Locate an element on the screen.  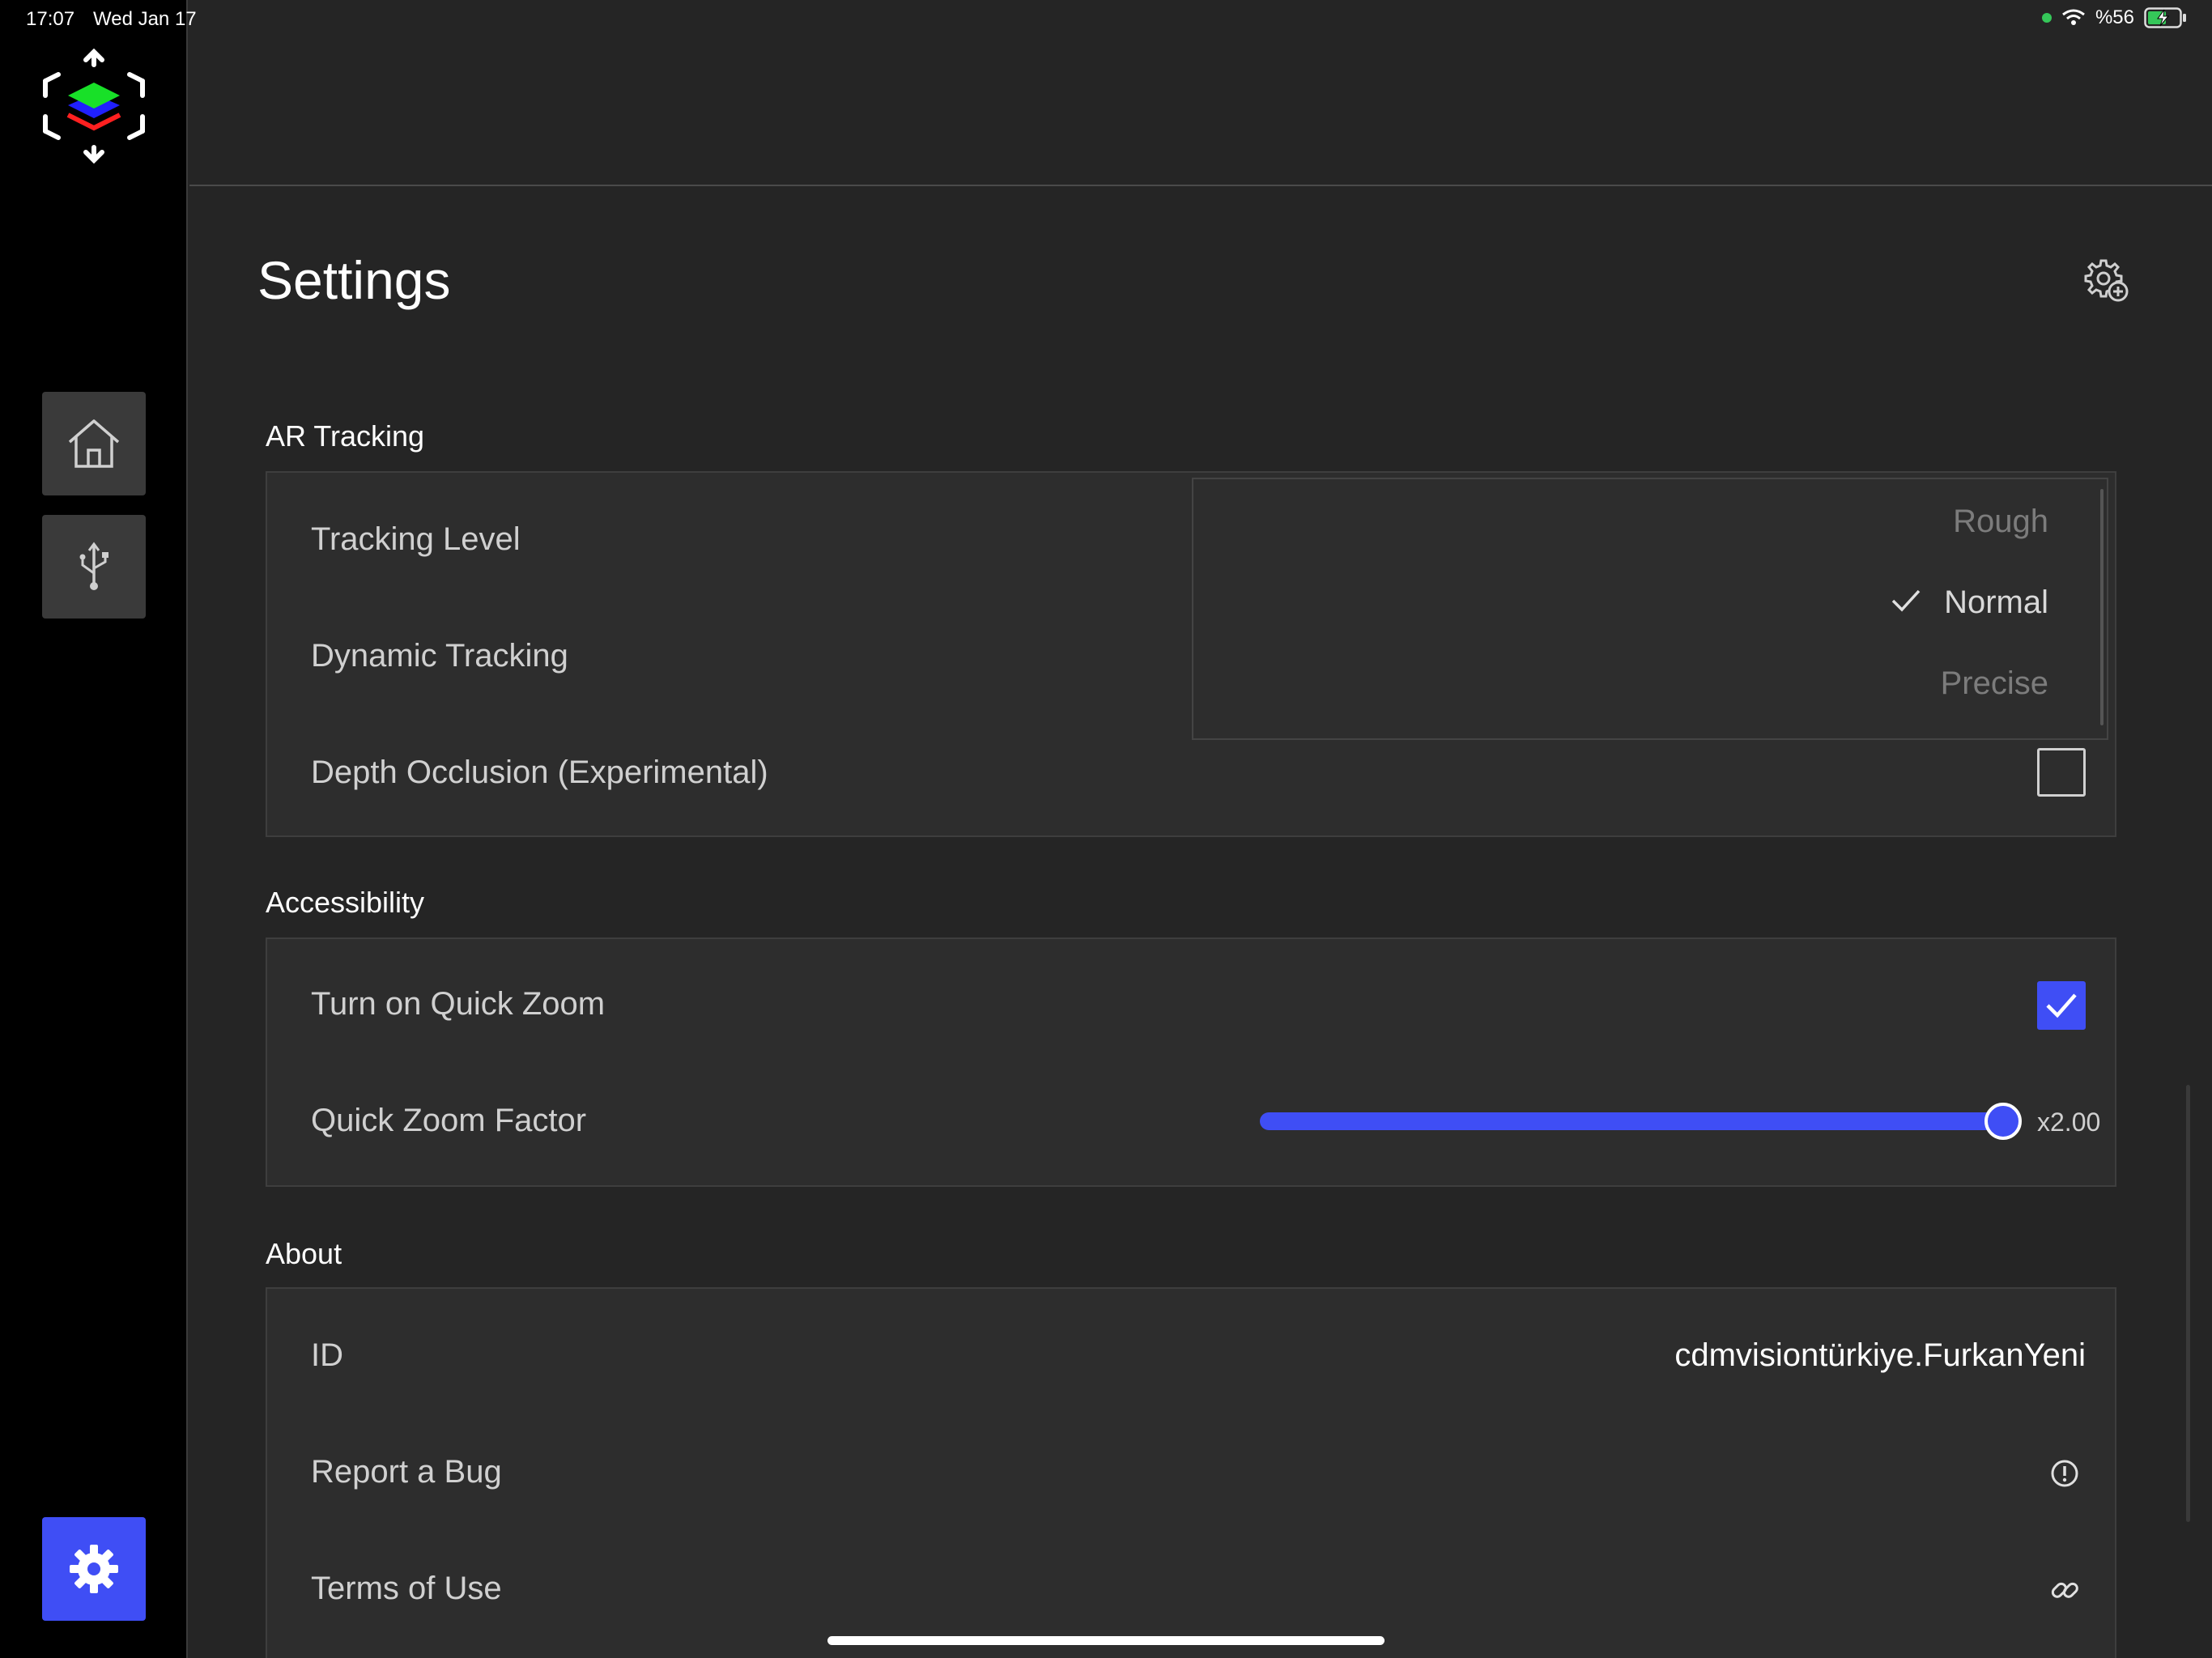
gear-icon is located at coordinates (94, 1569).